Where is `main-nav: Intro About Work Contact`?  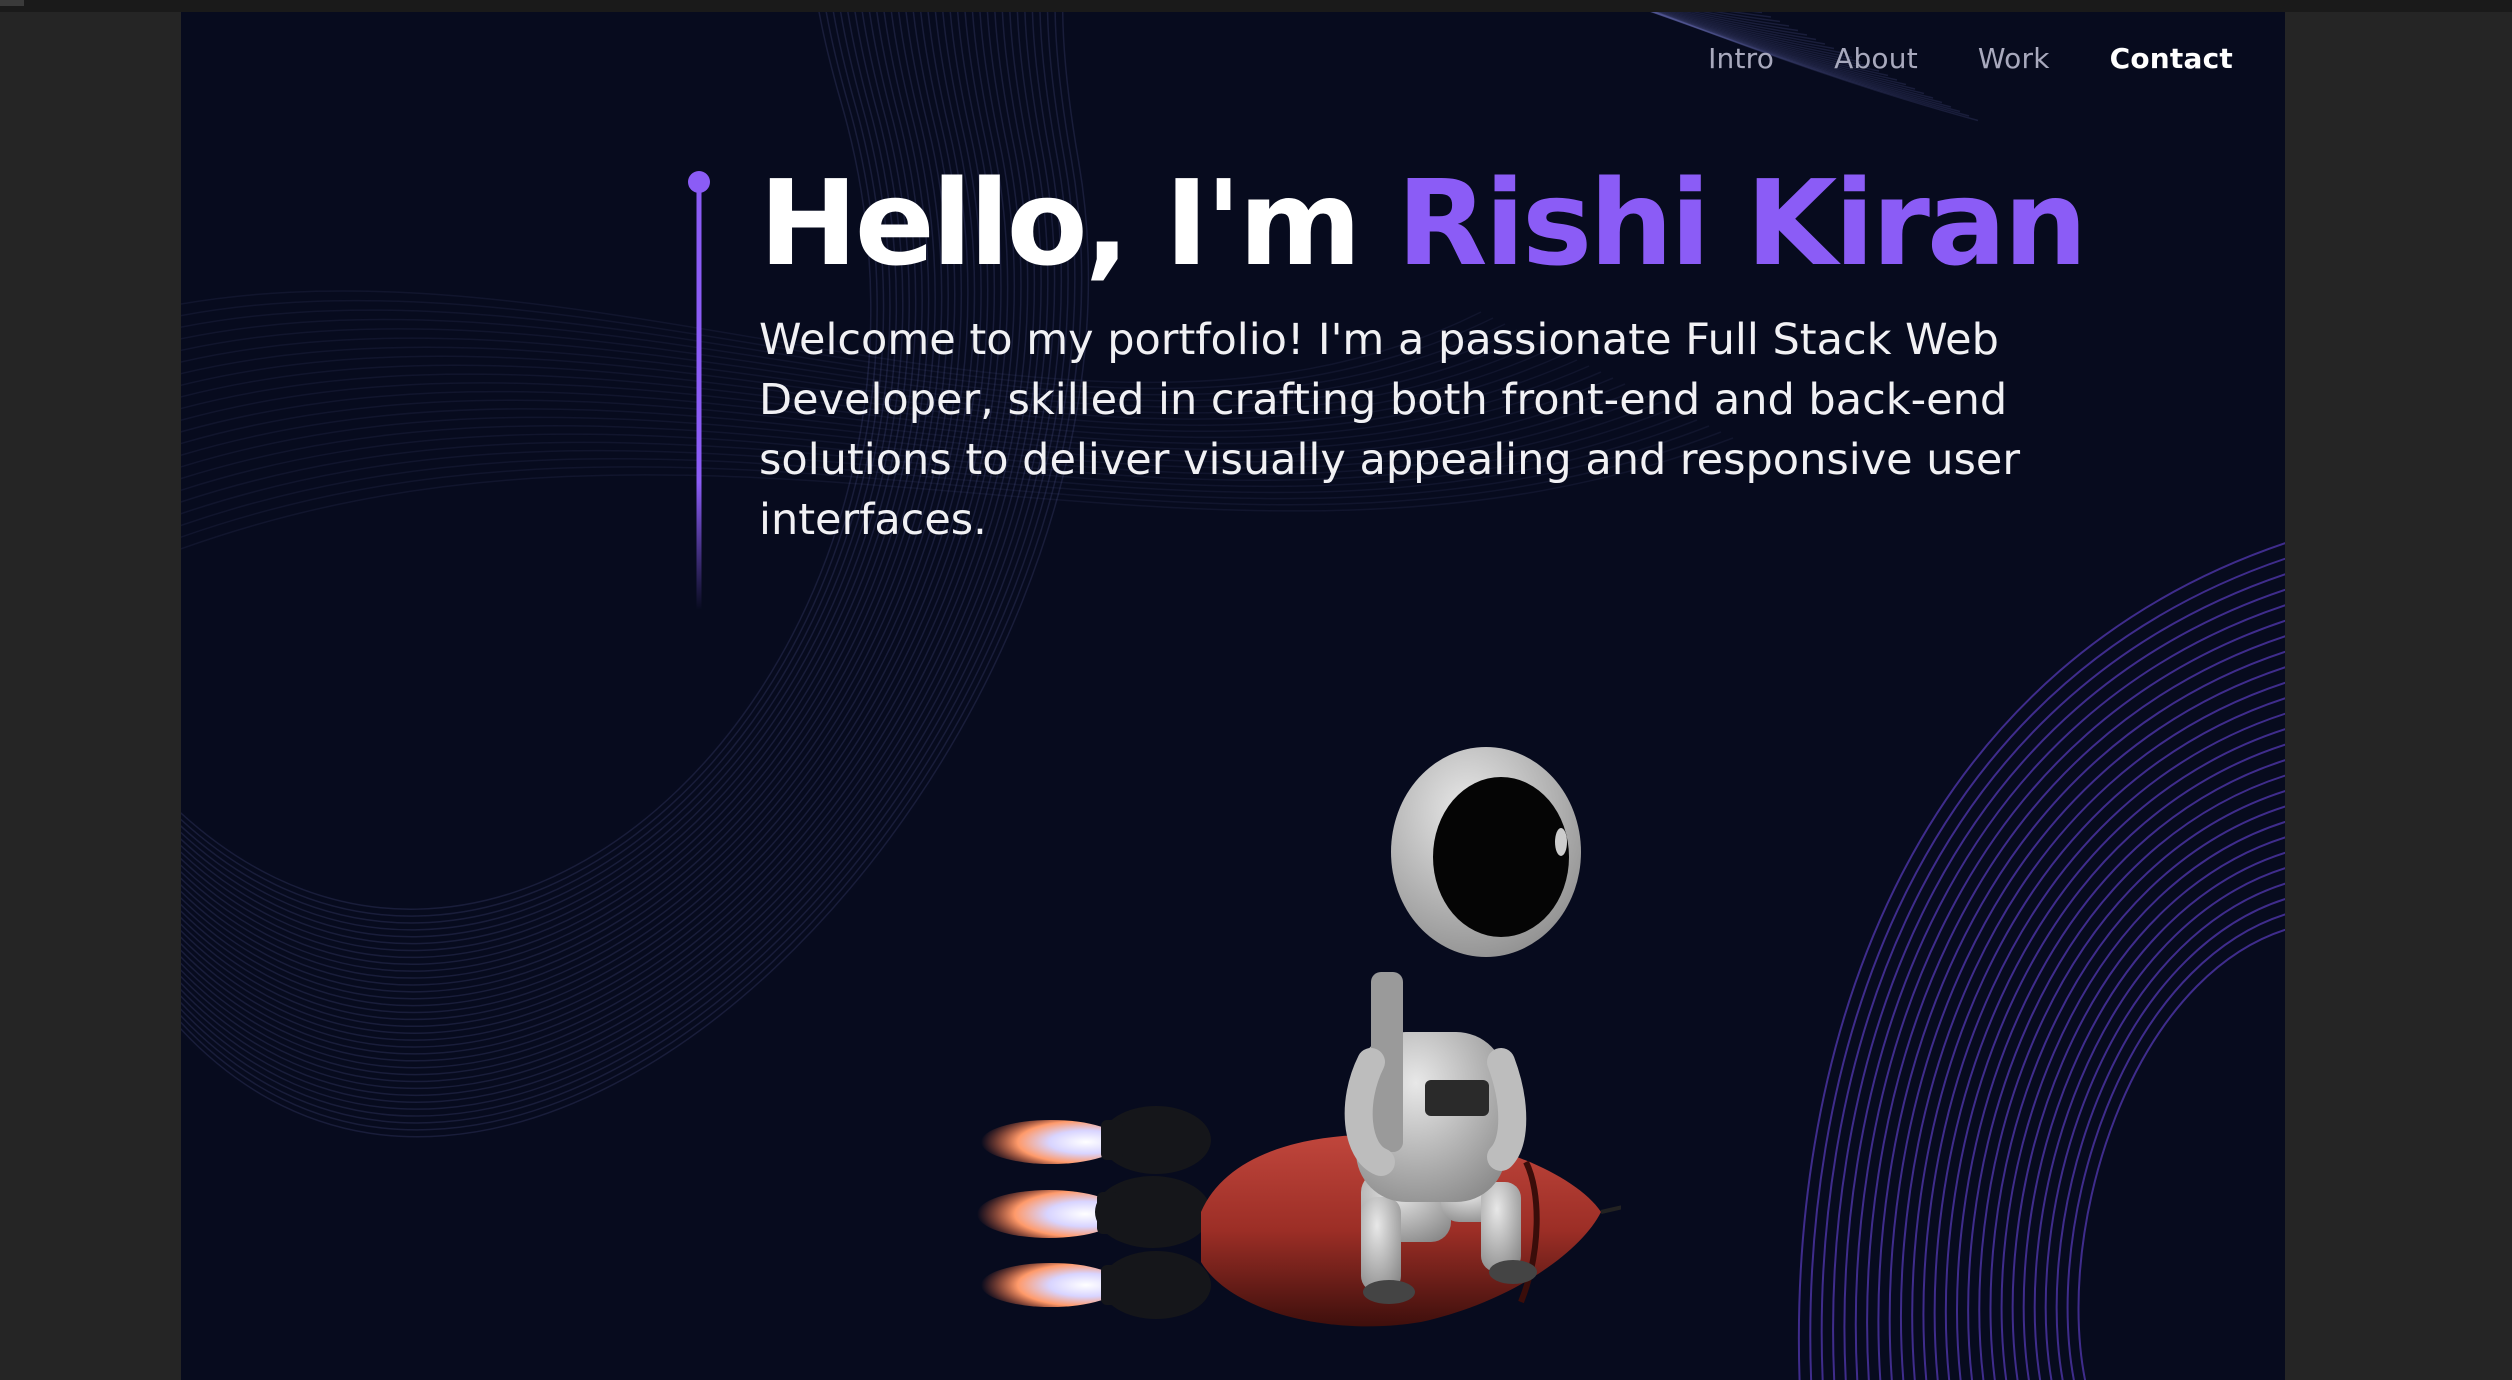 main-nav: Intro About Work Contact is located at coordinates (1970, 58).